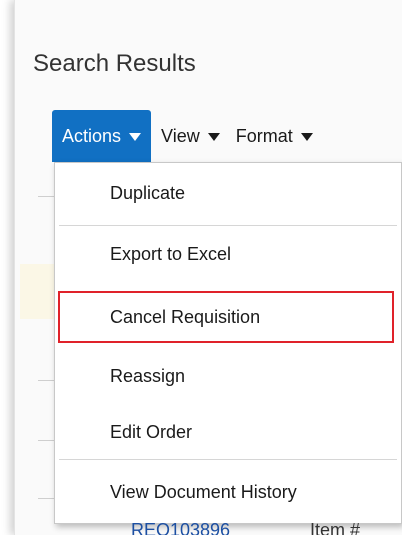 The image size is (402, 535). I want to click on format-label: Format, so click(264, 135).